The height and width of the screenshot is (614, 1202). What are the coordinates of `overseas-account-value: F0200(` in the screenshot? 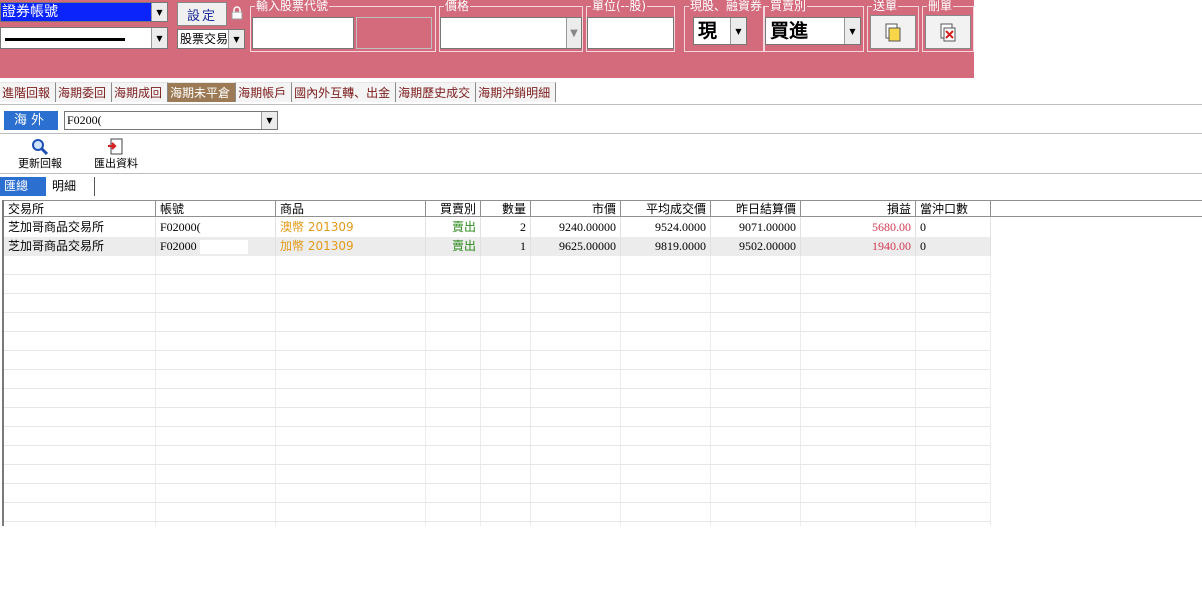 It's located at (84, 120).